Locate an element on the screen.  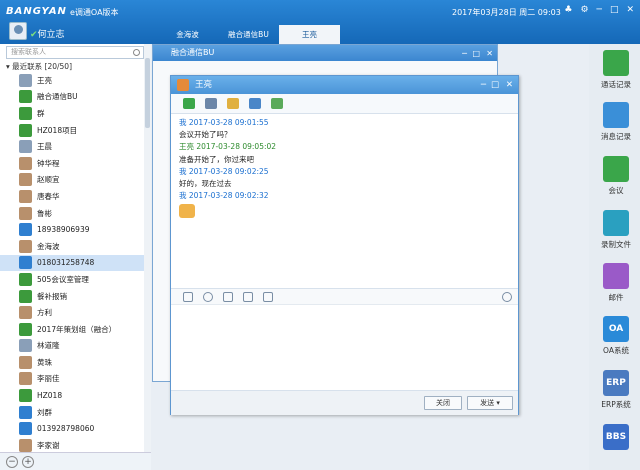
contact-item: 黄珠 is located at coordinates (72, 362).